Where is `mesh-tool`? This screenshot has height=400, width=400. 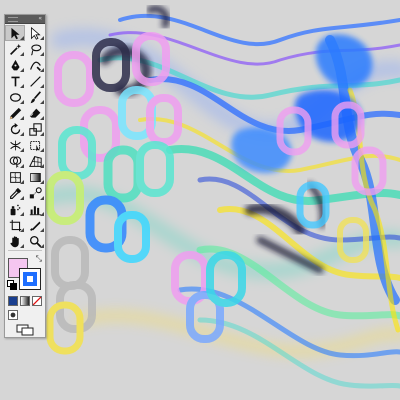 mesh-tool is located at coordinates (15, 177).